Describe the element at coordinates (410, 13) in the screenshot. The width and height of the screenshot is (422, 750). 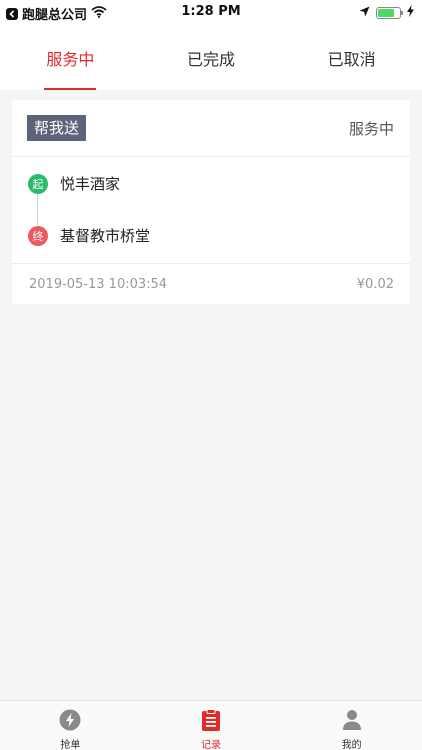
I see `charging-bolt-icon` at that location.